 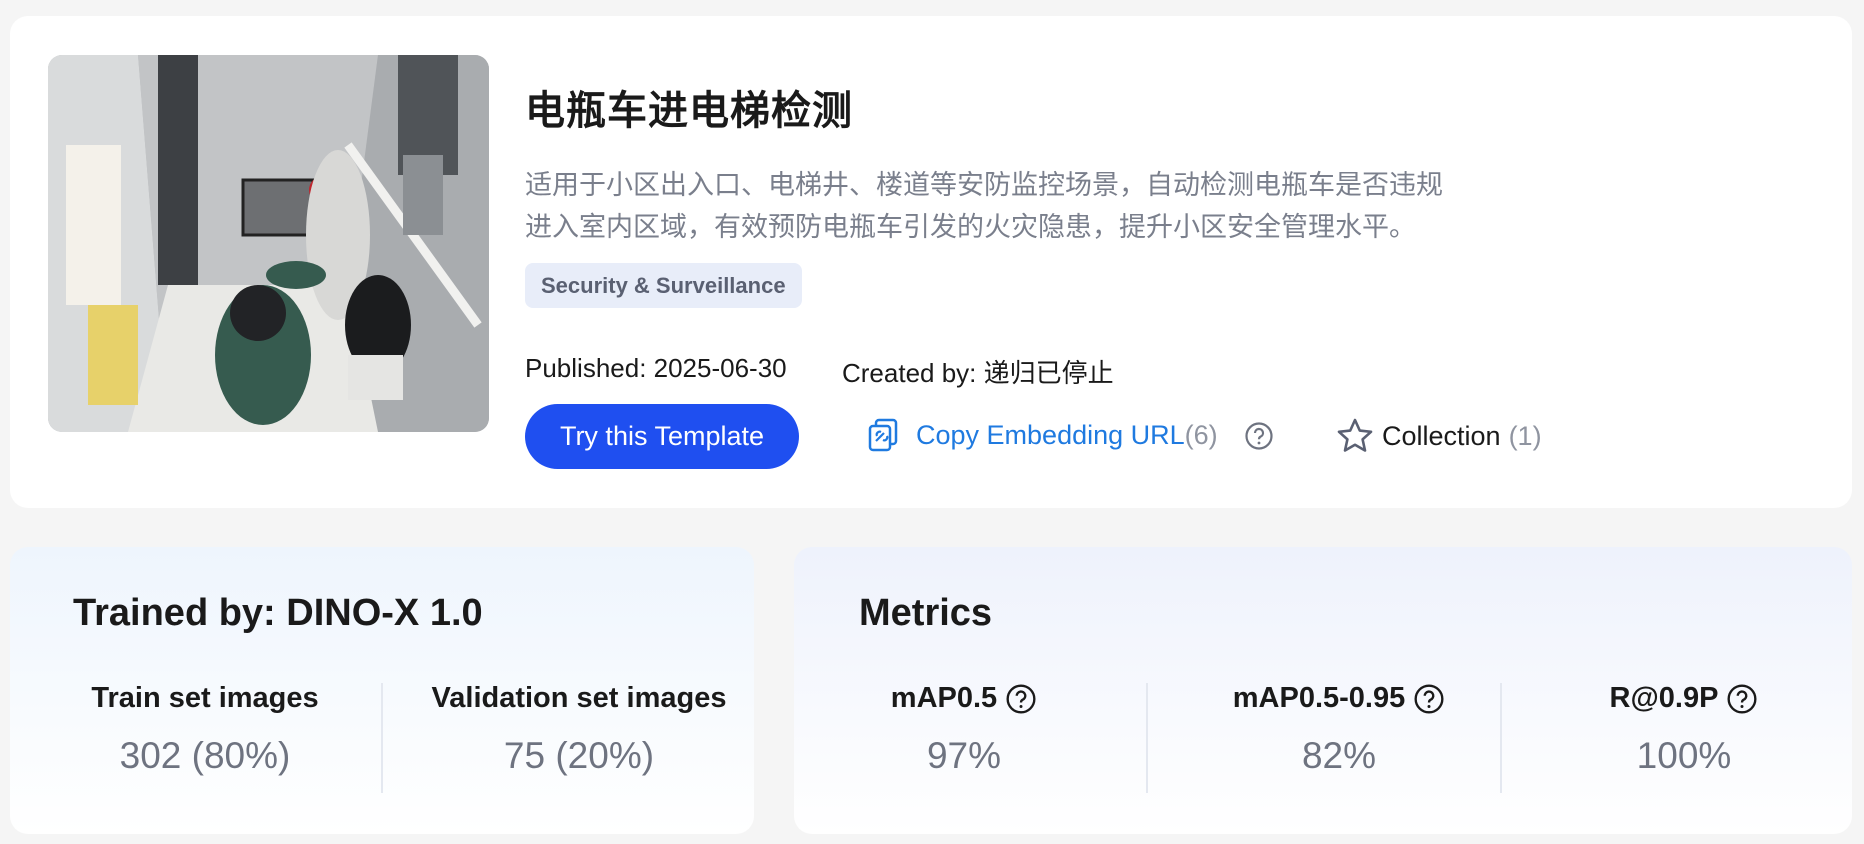 What do you see at coordinates (964, 755) in the screenshot?
I see `metric-value: 97%` at bounding box center [964, 755].